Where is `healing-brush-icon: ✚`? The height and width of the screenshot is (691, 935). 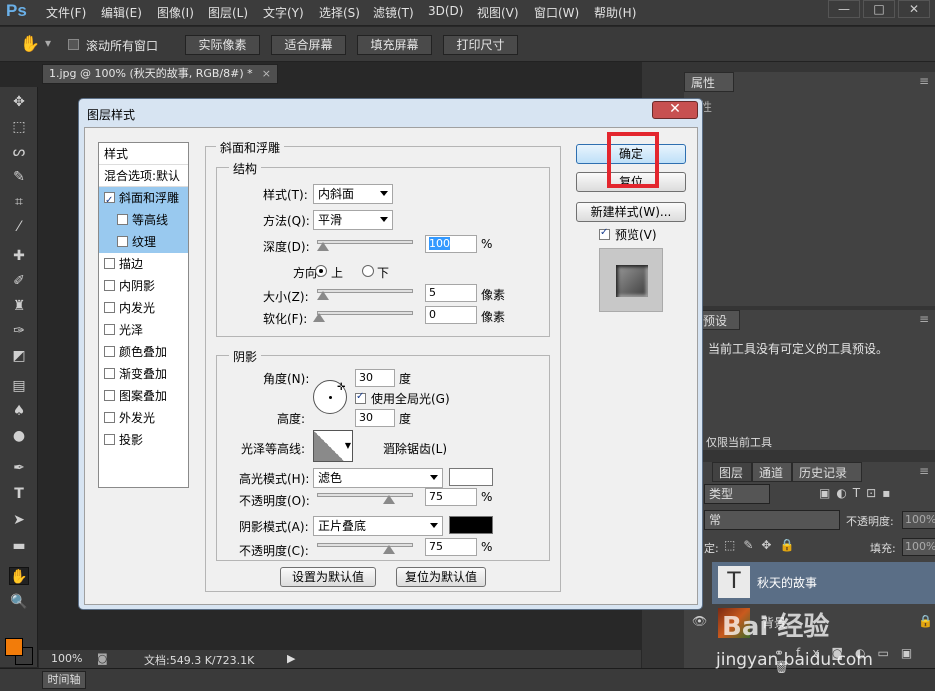 healing-brush-icon: ✚ is located at coordinates (19, 256).